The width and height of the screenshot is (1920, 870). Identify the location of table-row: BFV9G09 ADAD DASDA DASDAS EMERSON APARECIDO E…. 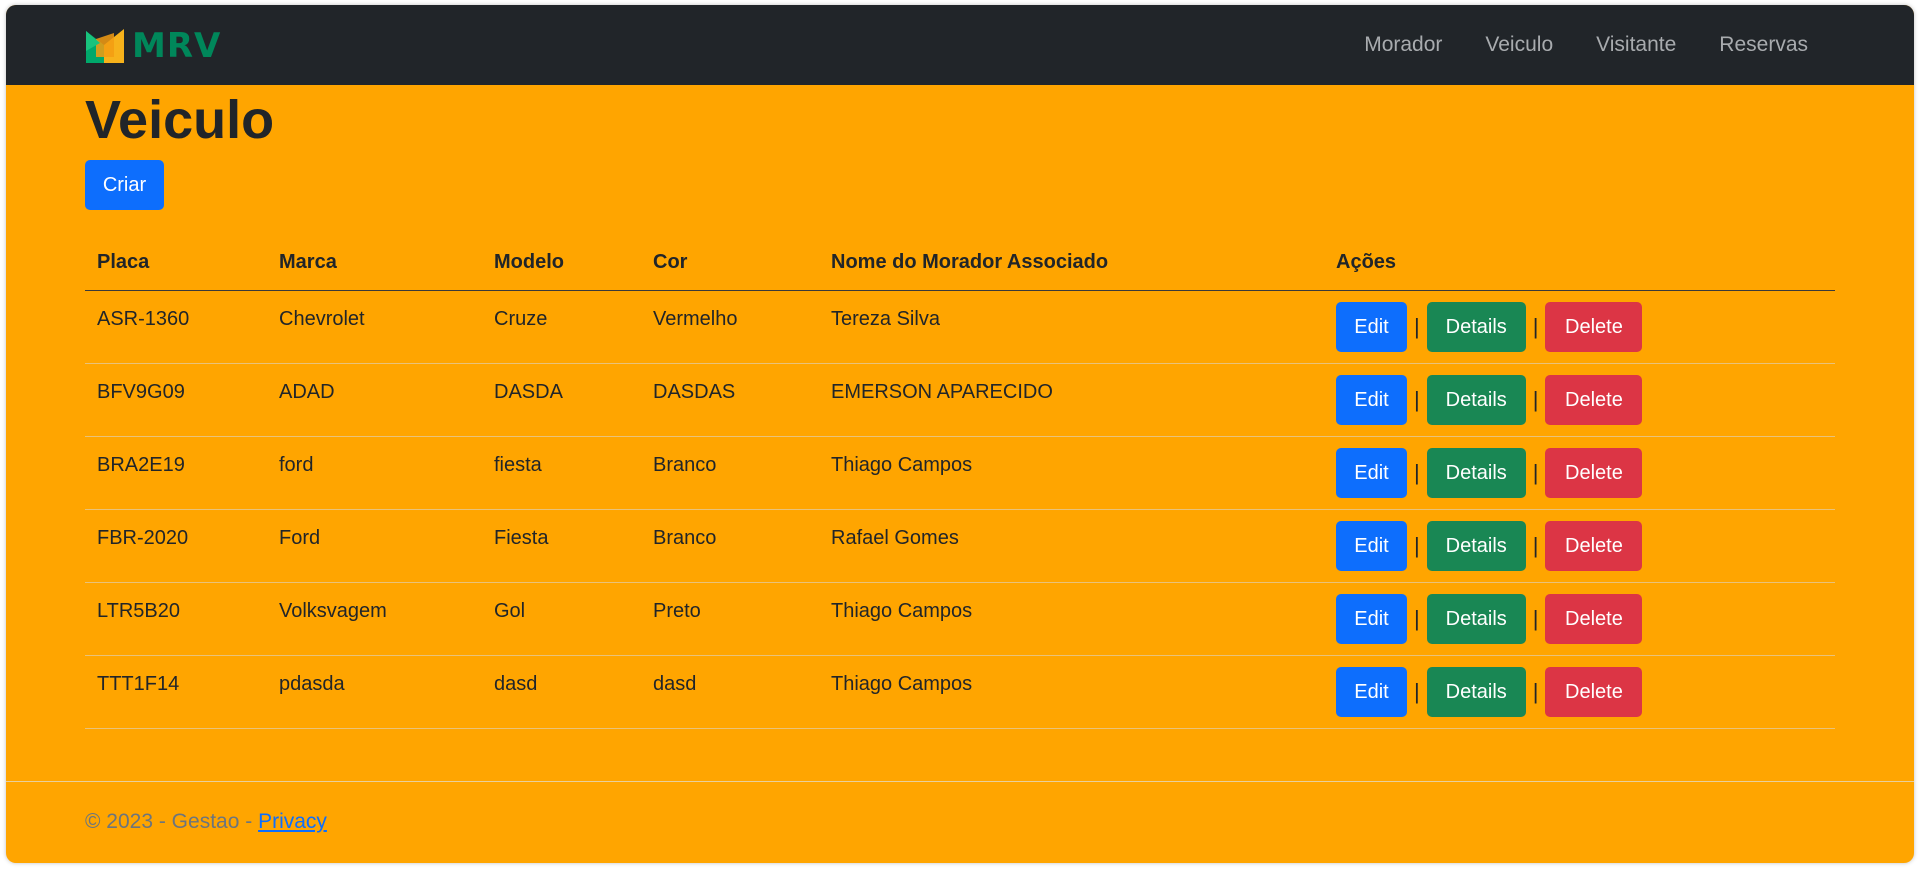
(960, 400).